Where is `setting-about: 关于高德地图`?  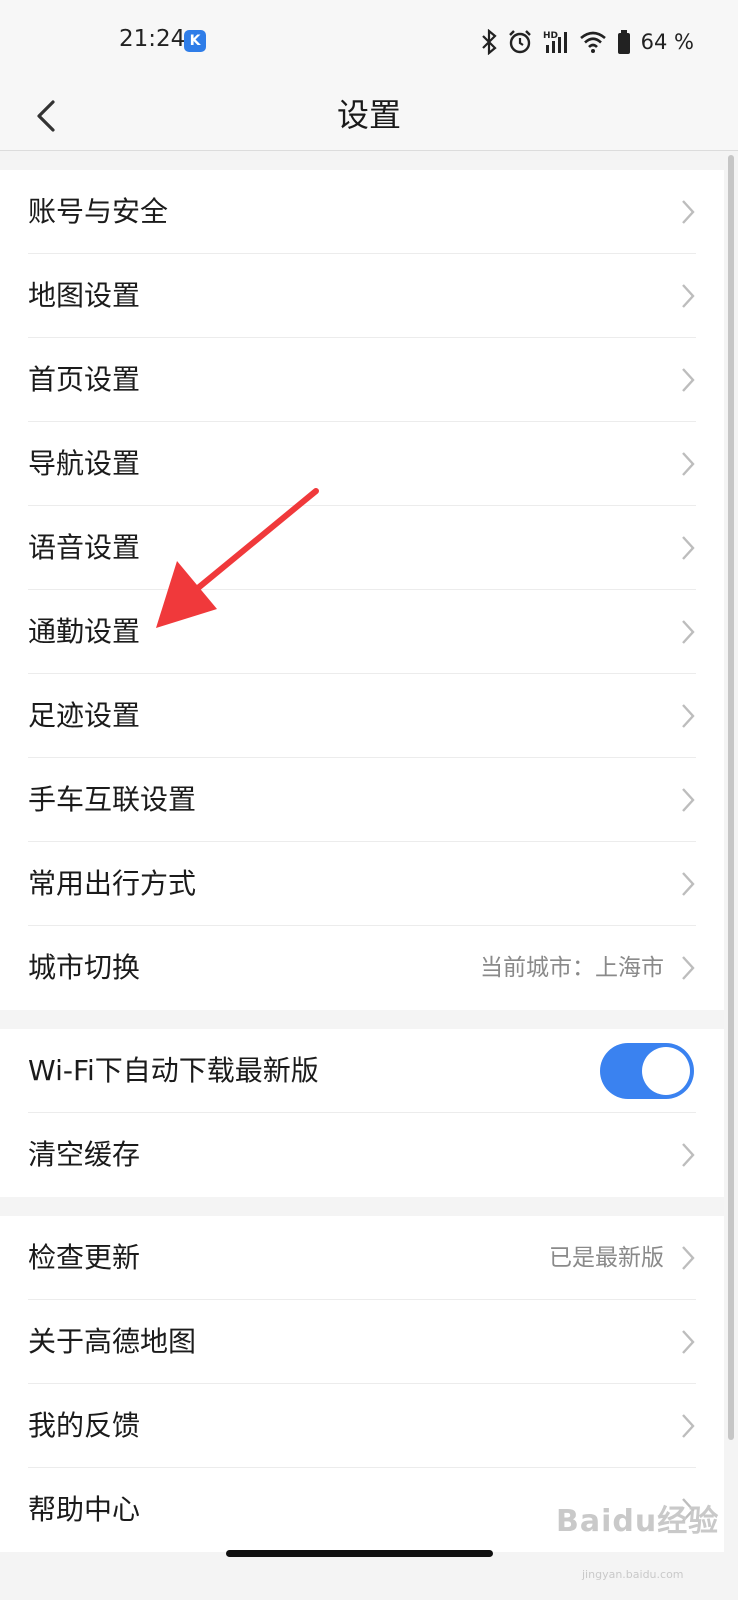
setting-about: 关于高德地图 is located at coordinates (362, 1342).